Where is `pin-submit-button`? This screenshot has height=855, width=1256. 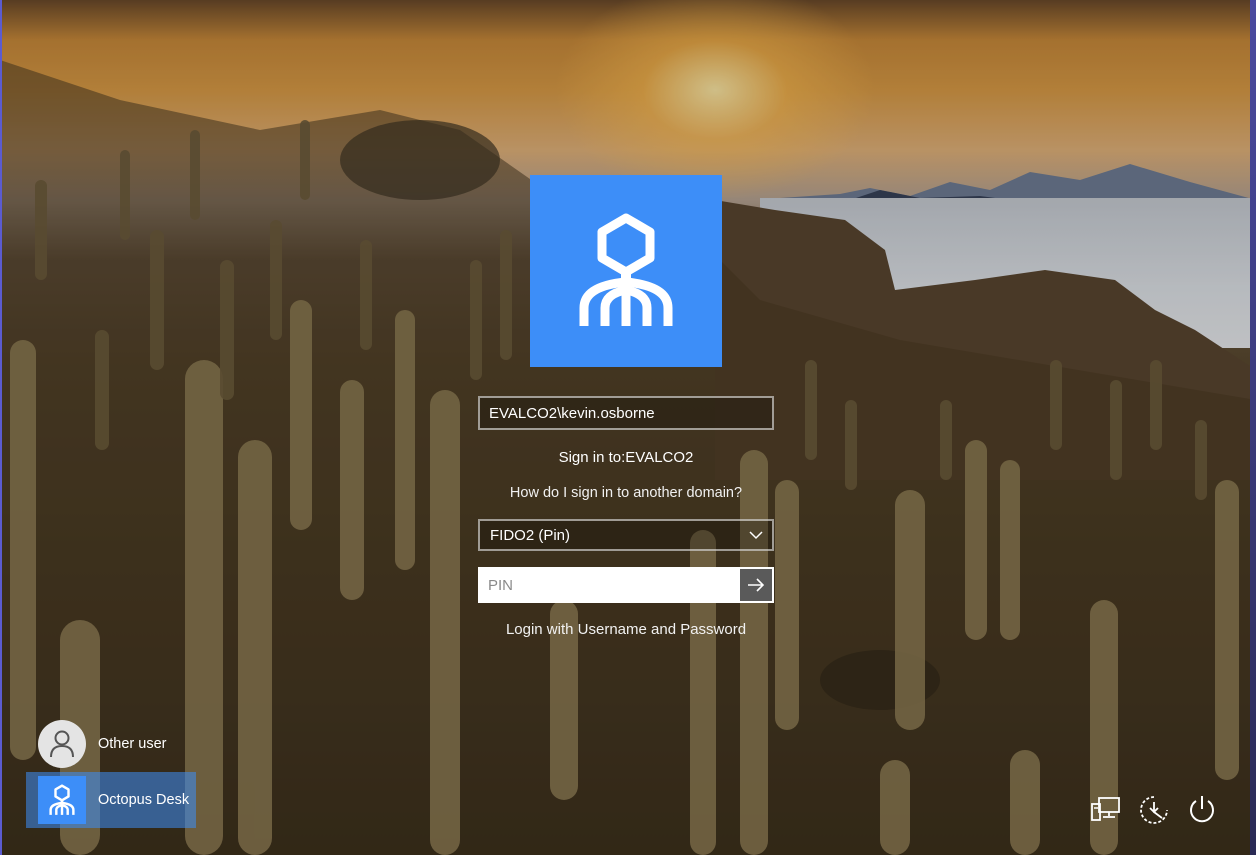 pin-submit-button is located at coordinates (756, 585).